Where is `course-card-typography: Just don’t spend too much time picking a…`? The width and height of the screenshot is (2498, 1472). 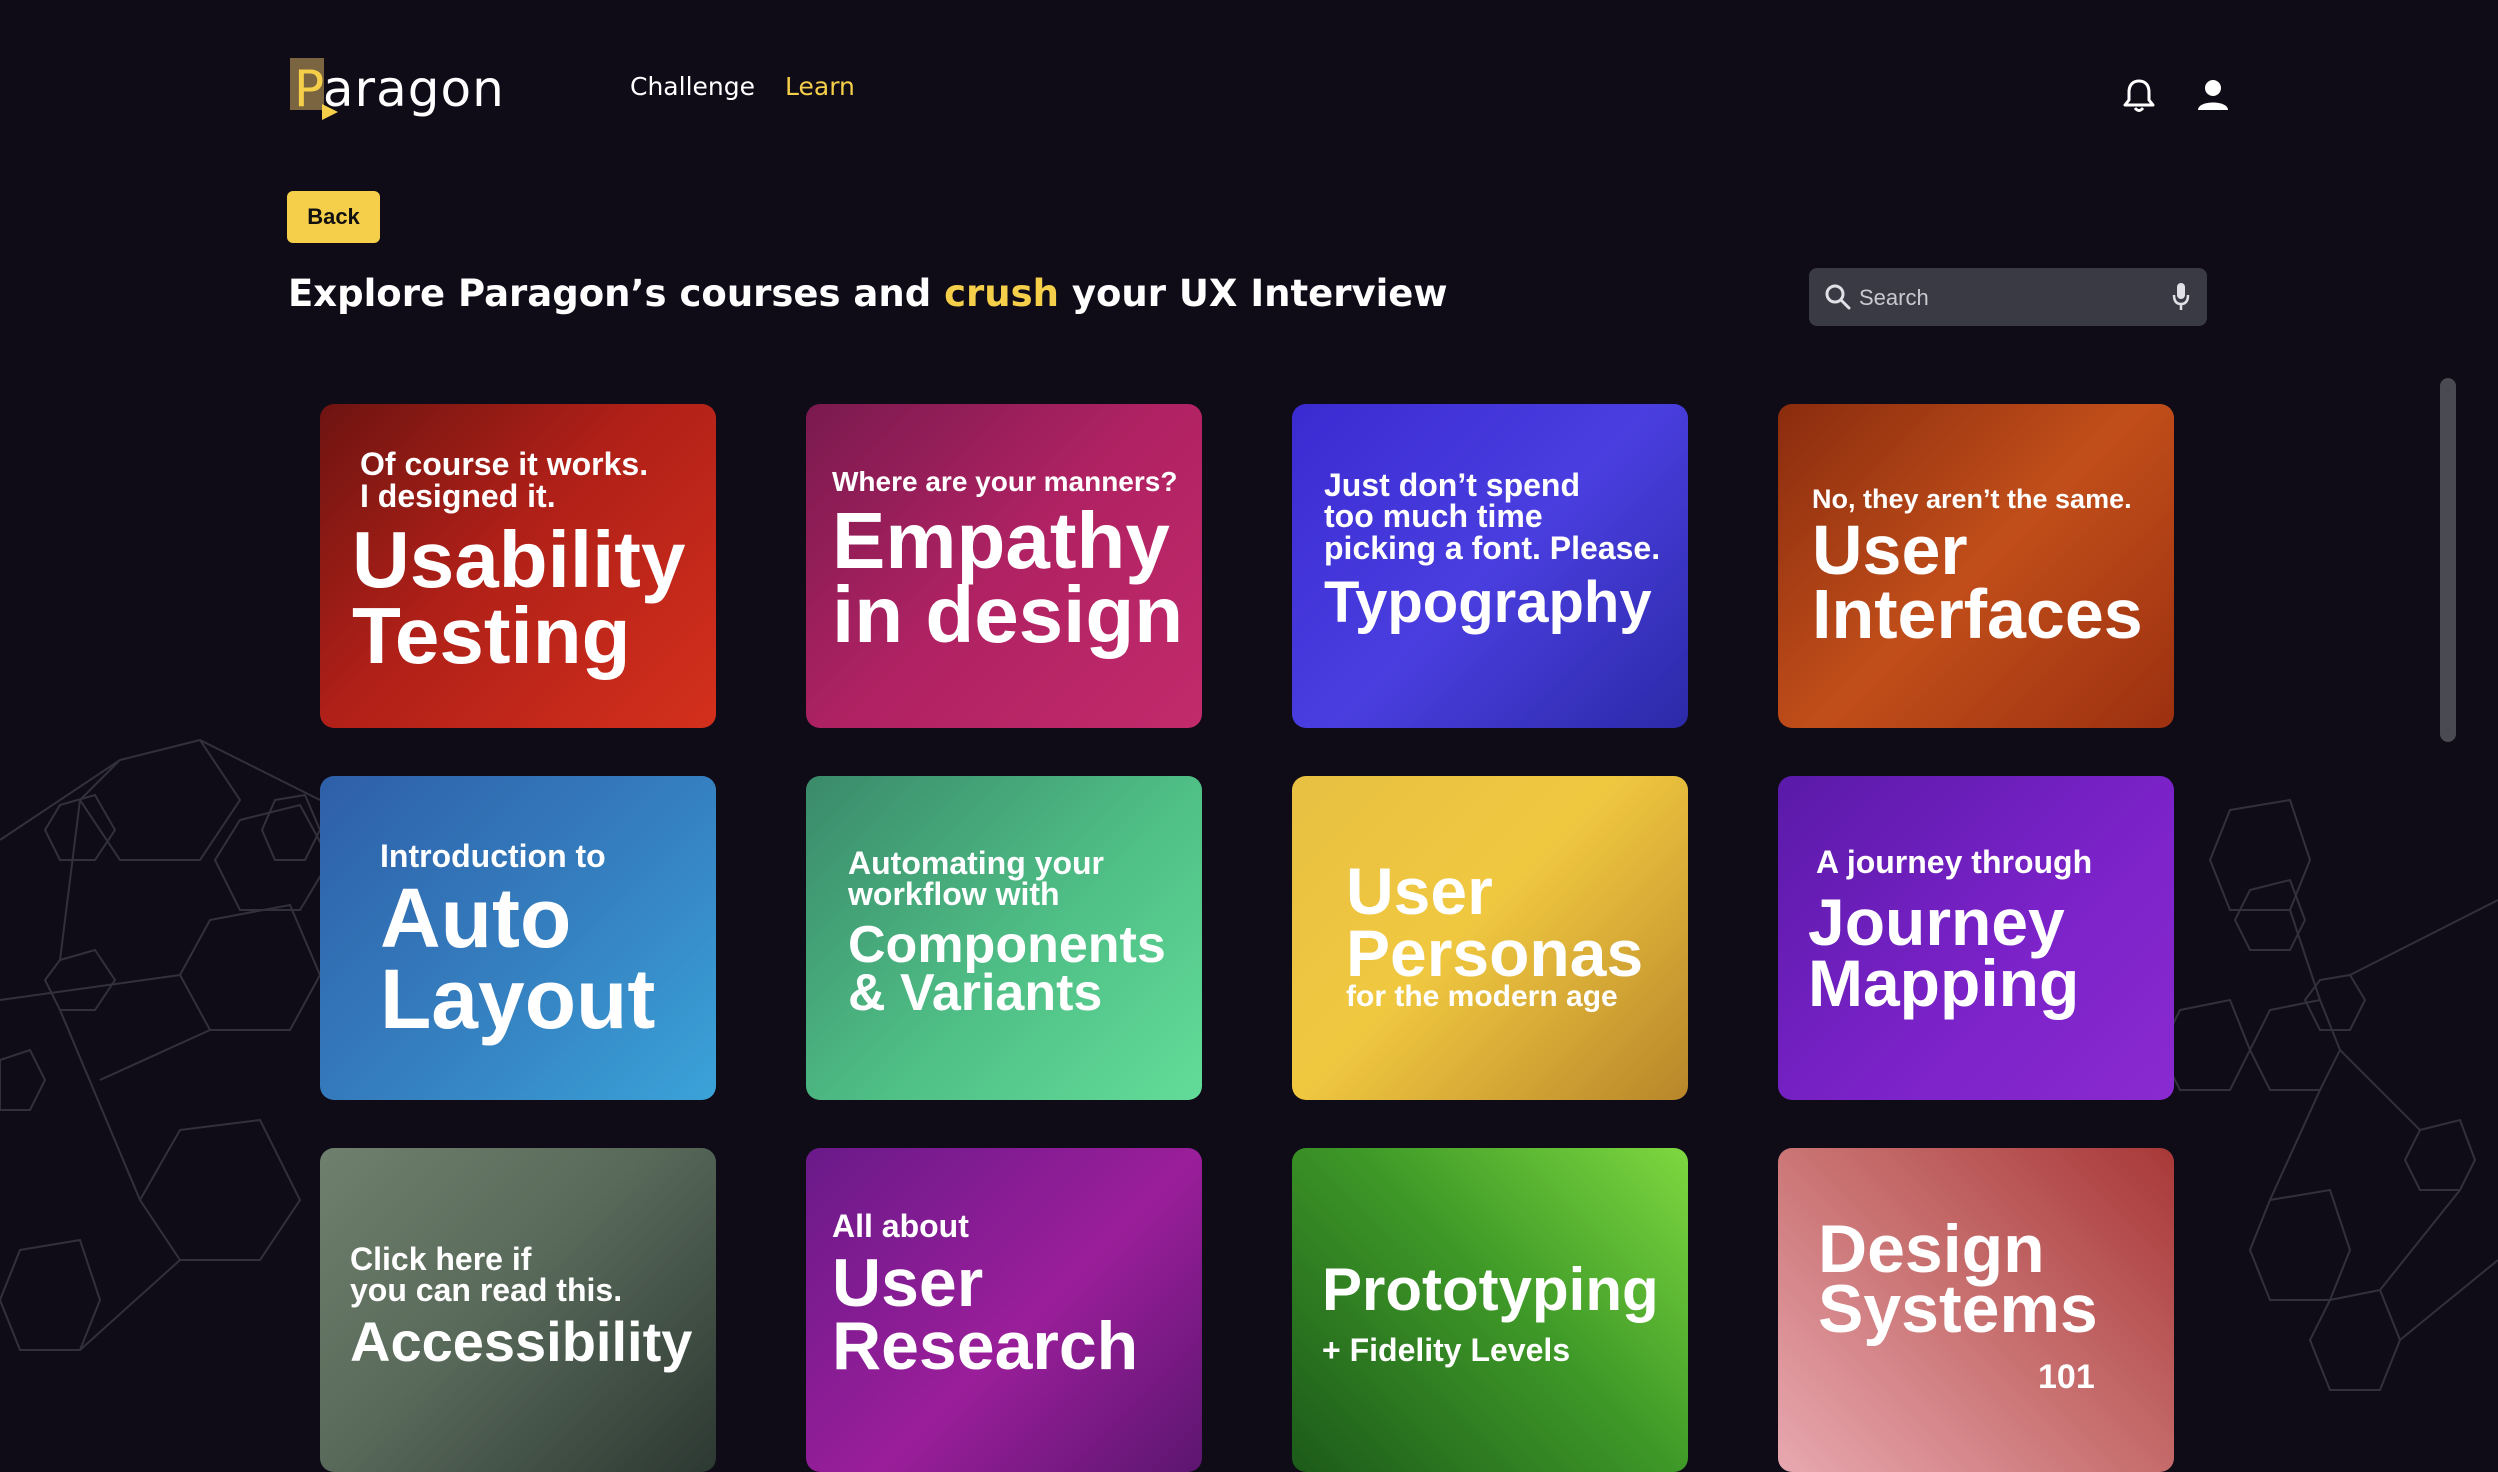
course-card-typography: Just don’t spend too much time picking a… is located at coordinates (1490, 566).